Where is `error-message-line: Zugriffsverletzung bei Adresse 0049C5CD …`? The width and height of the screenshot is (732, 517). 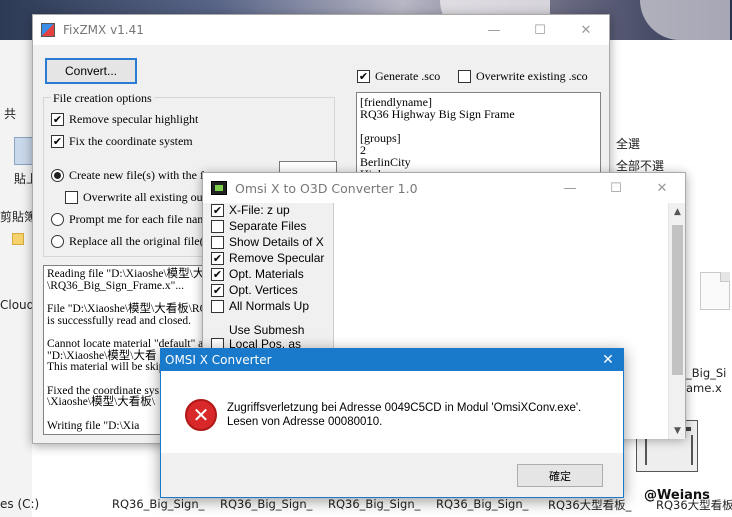
error-message-line: Zugriffsverletzung bei Adresse 0049C5CD … is located at coordinates (404, 408).